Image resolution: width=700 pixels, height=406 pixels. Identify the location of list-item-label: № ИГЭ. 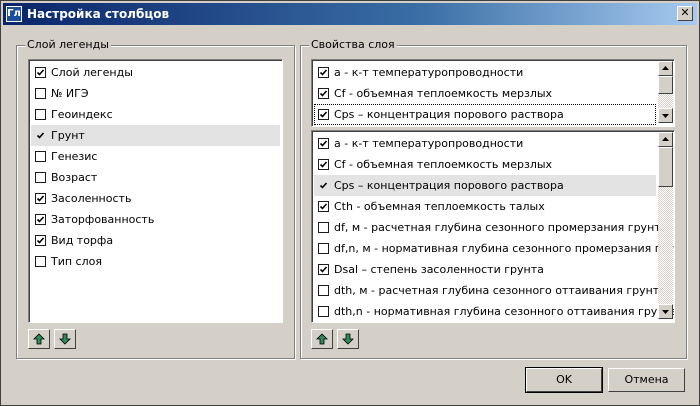
(70, 93).